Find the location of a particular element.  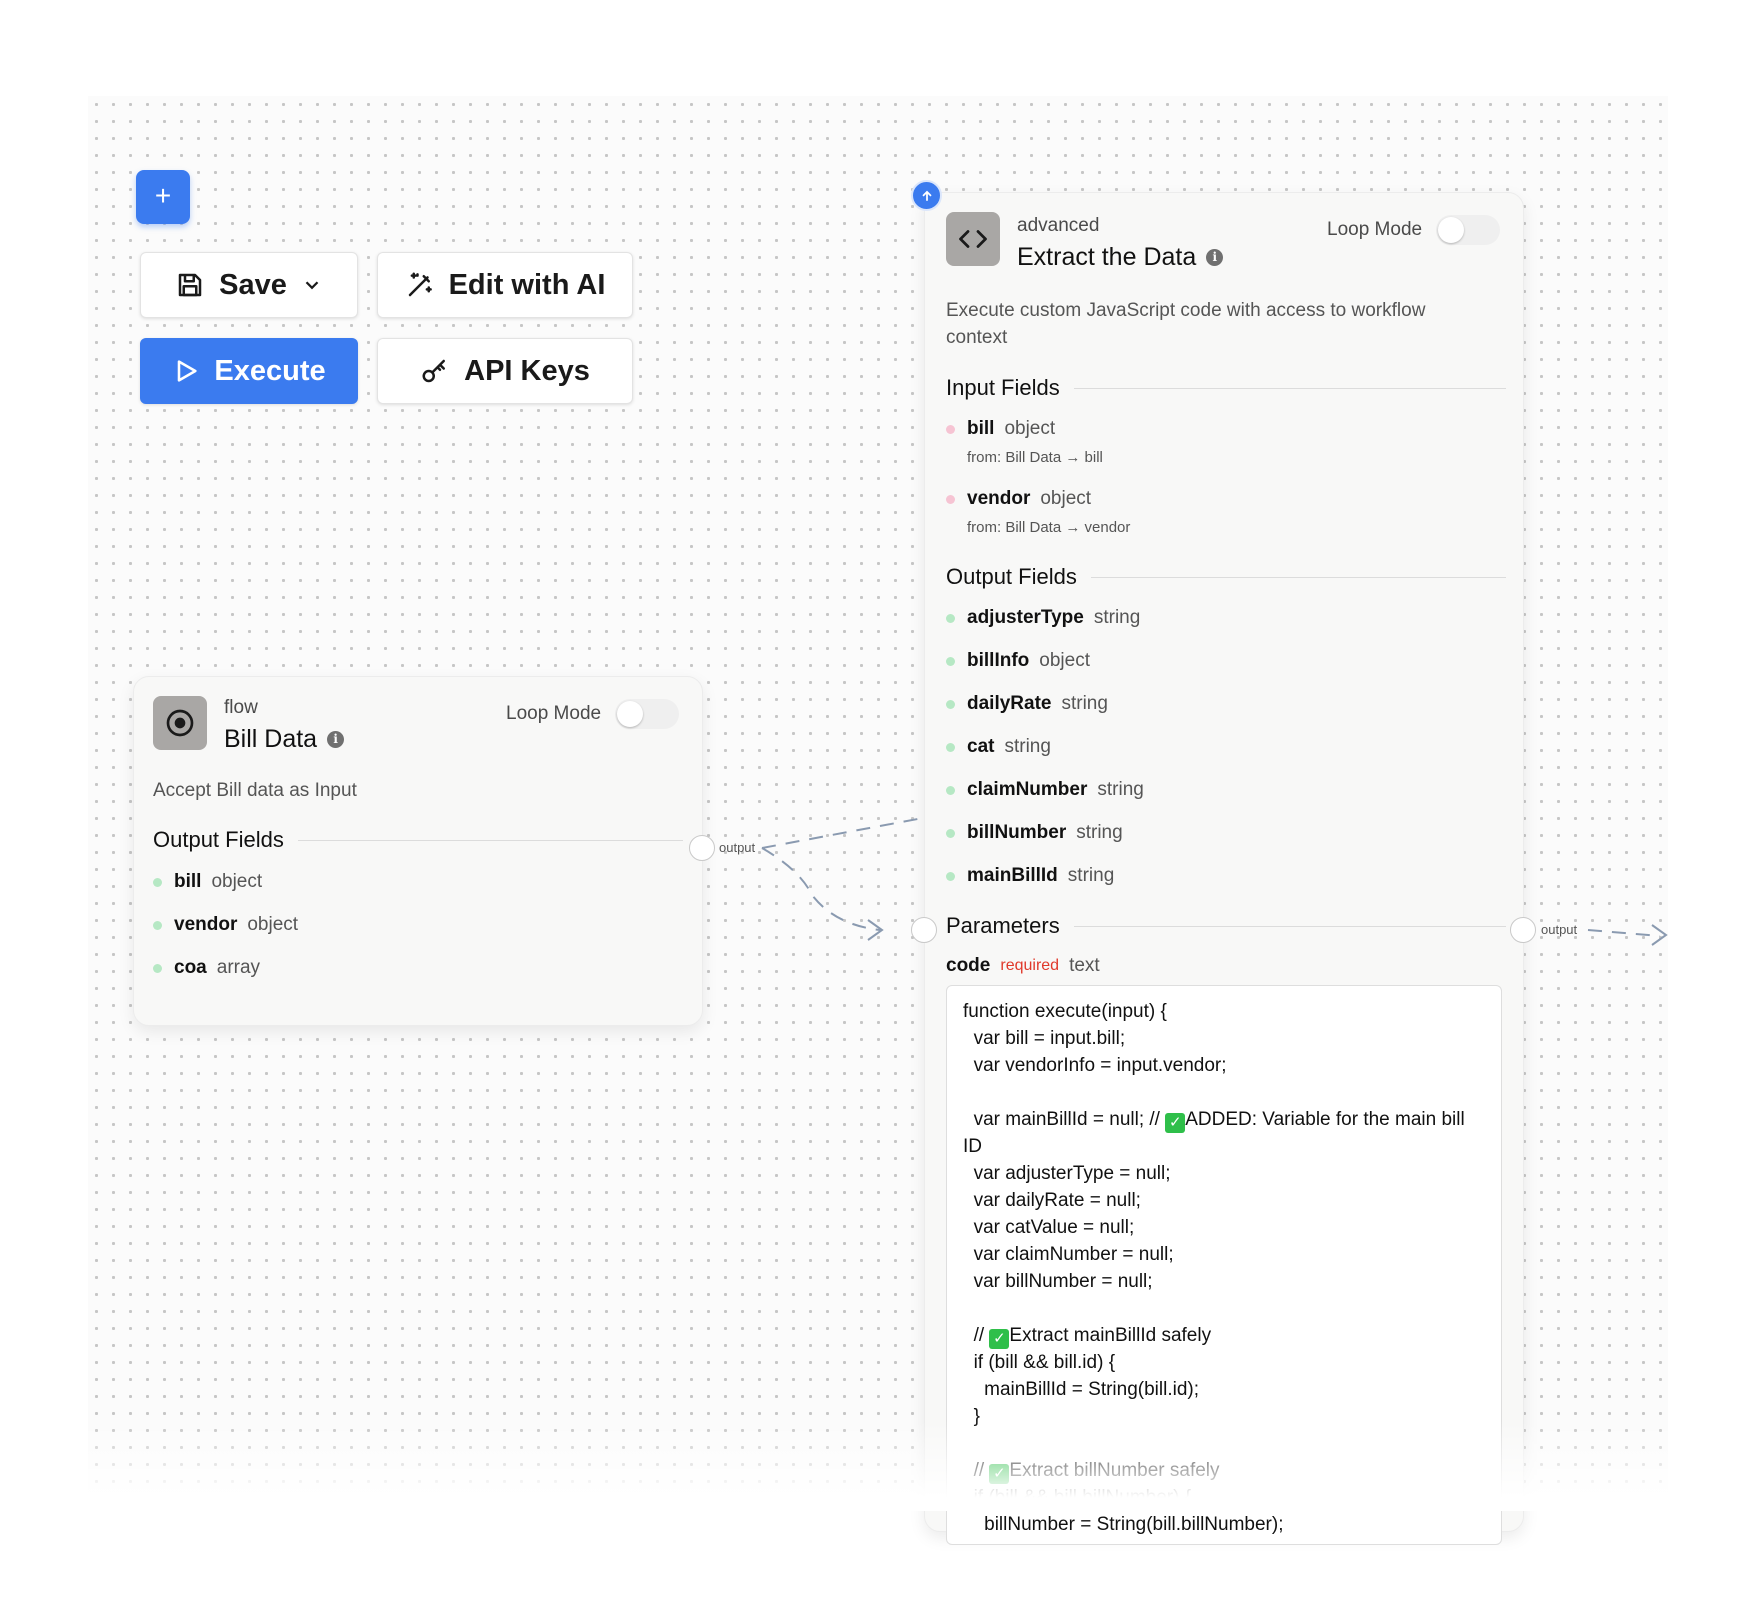

key-icon is located at coordinates (434, 371).